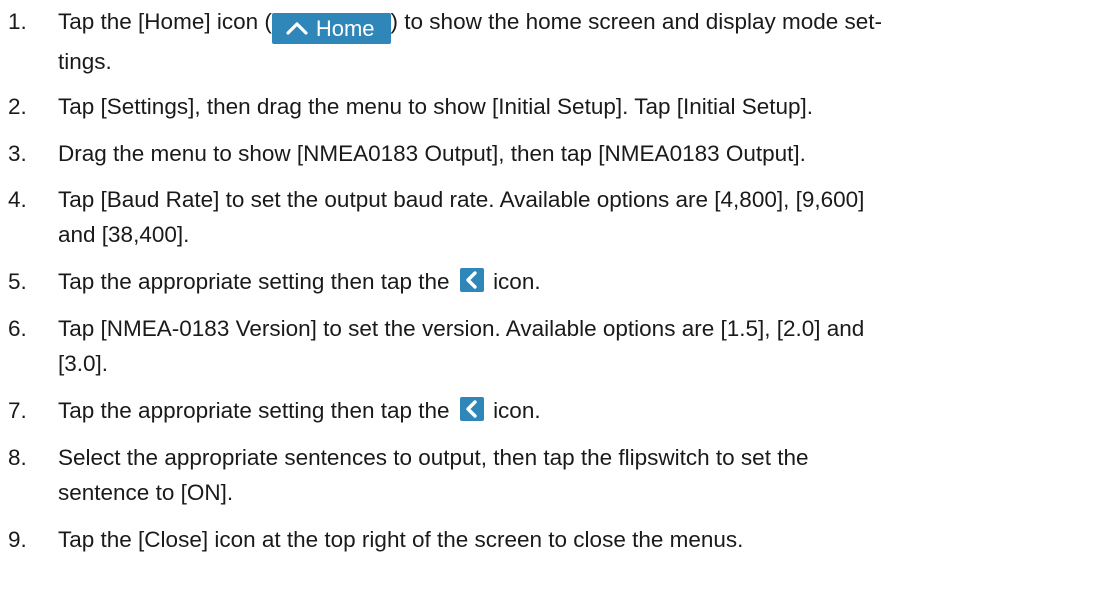 This screenshot has width=1116, height=597. What do you see at coordinates (345, 28) in the screenshot?
I see `home-button-label: Home` at bounding box center [345, 28].